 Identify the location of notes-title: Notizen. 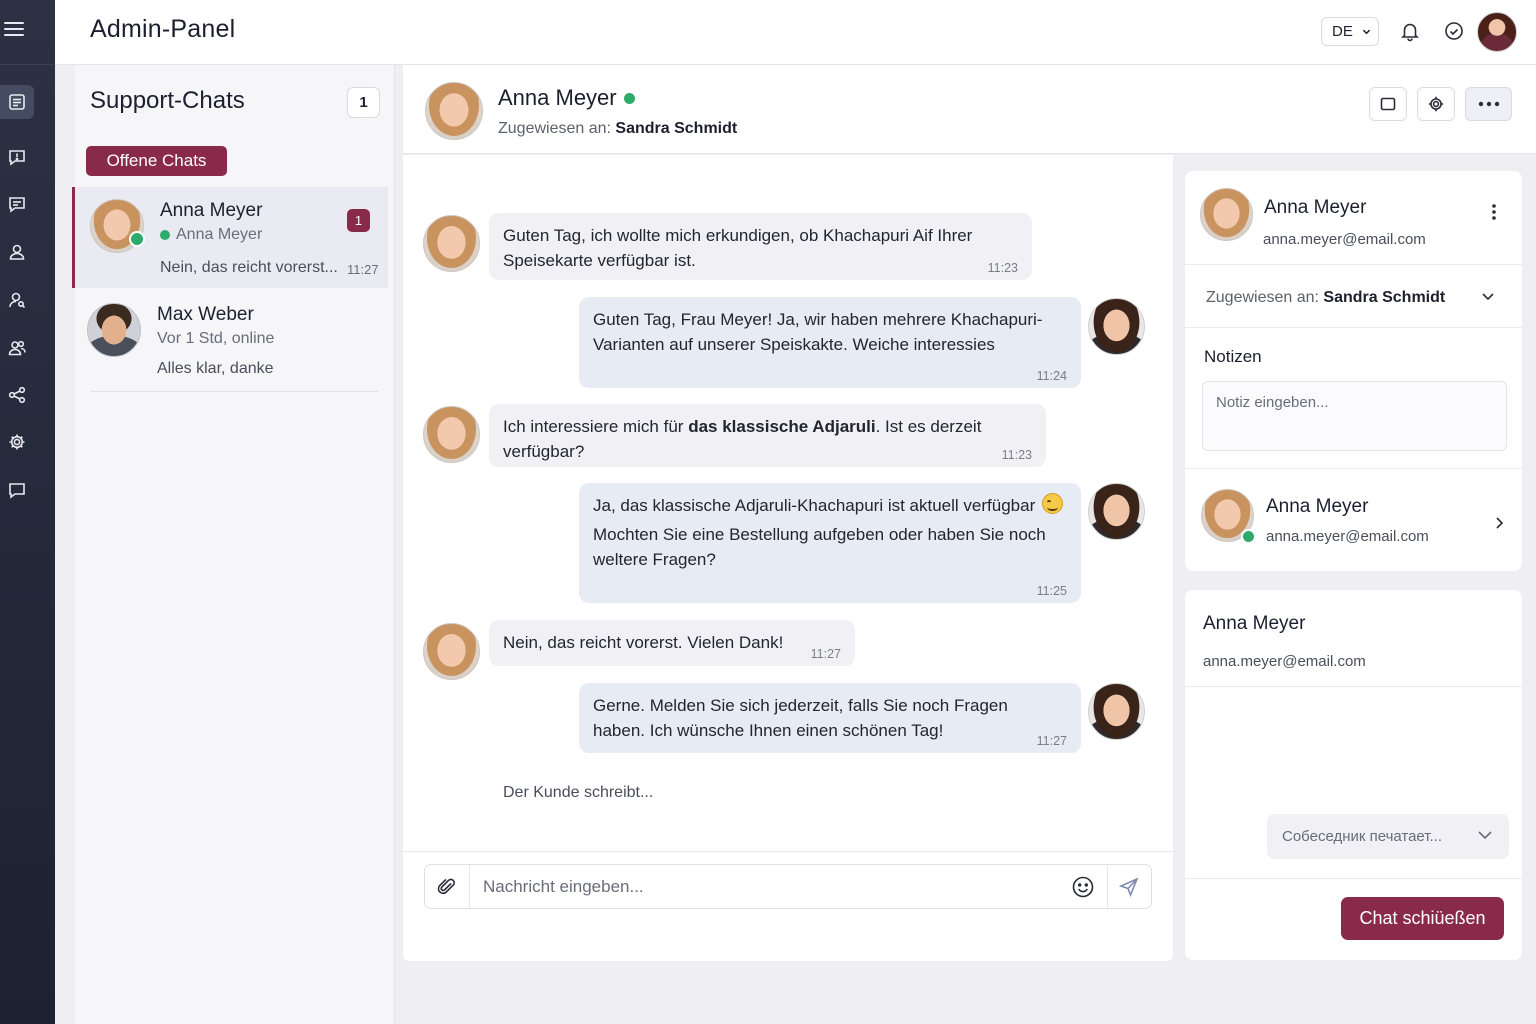
(1233, 356).